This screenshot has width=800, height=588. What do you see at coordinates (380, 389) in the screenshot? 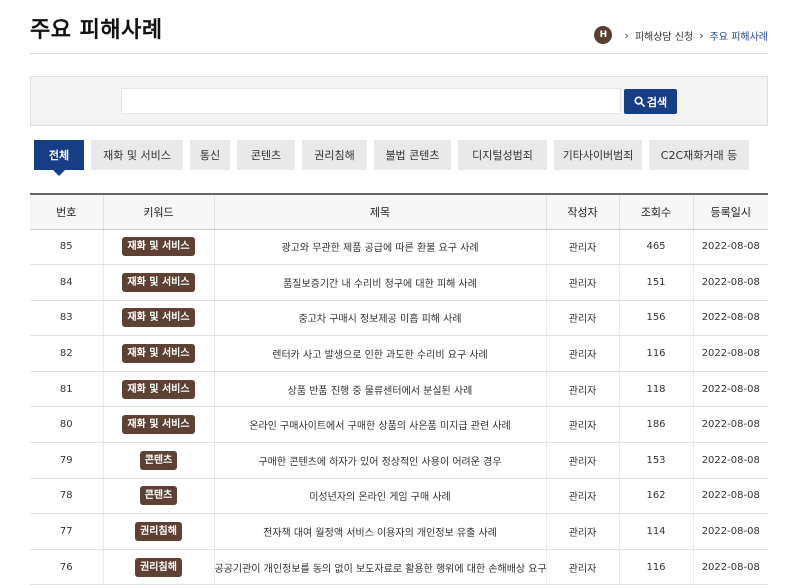
I see `cell-title: 상품 반품 진행 중 물류센터에서 분실된 사례` at bounding box center [380, 389].